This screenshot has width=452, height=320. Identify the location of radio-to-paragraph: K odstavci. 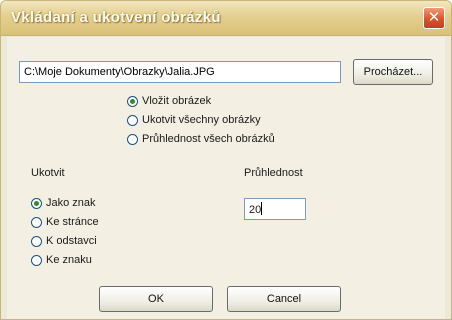
(64, 241).